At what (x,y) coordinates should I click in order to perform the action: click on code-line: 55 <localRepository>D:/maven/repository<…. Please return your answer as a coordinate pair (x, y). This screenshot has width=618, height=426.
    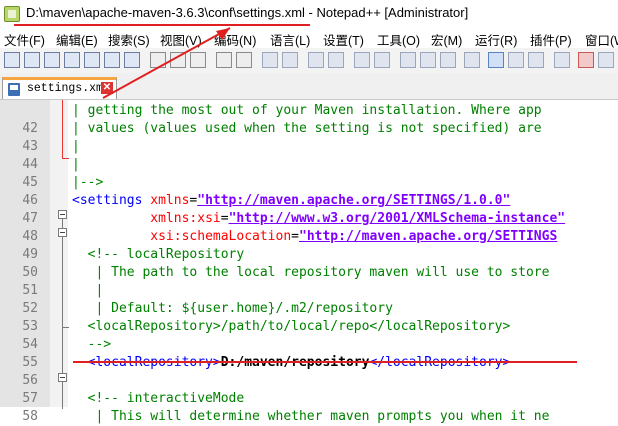
    Looking at the image, I should click on (309, 363).